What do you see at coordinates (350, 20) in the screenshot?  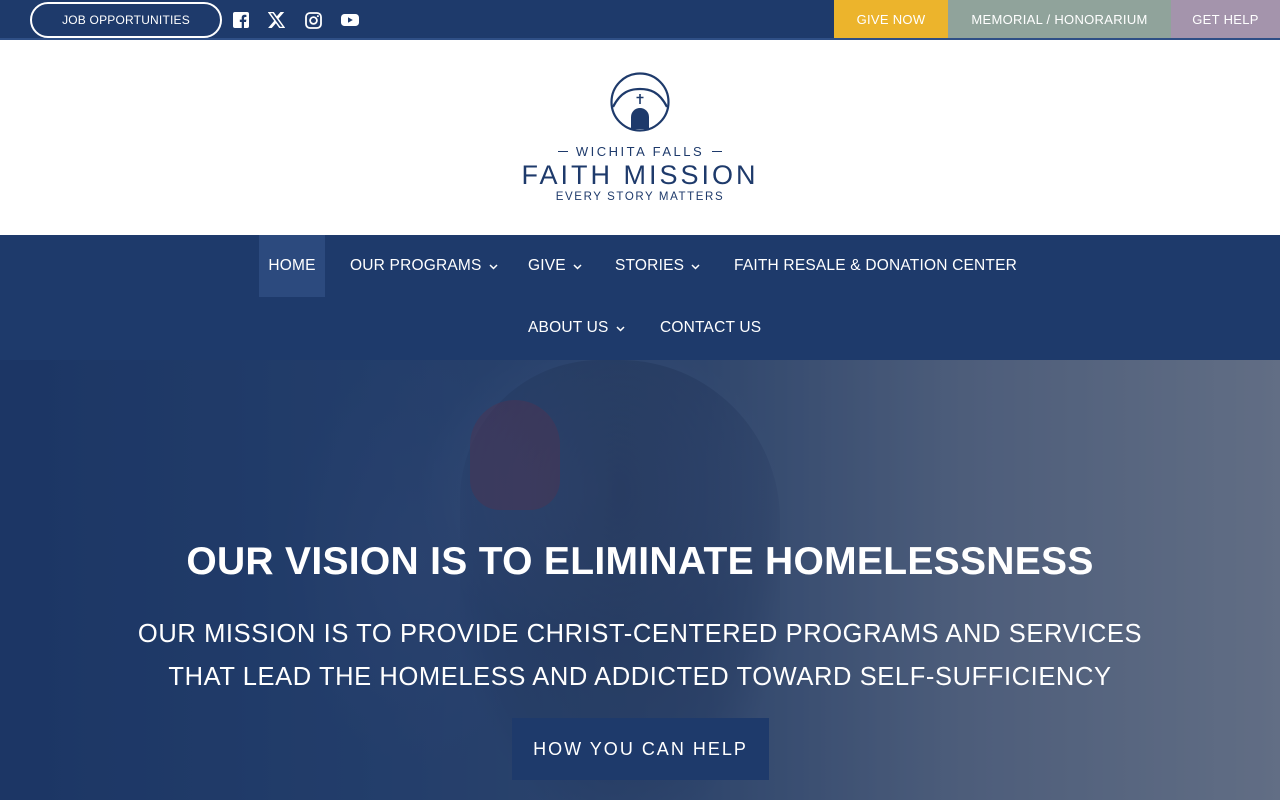 I see `youtube-icon` at bounding box center [350, 20].